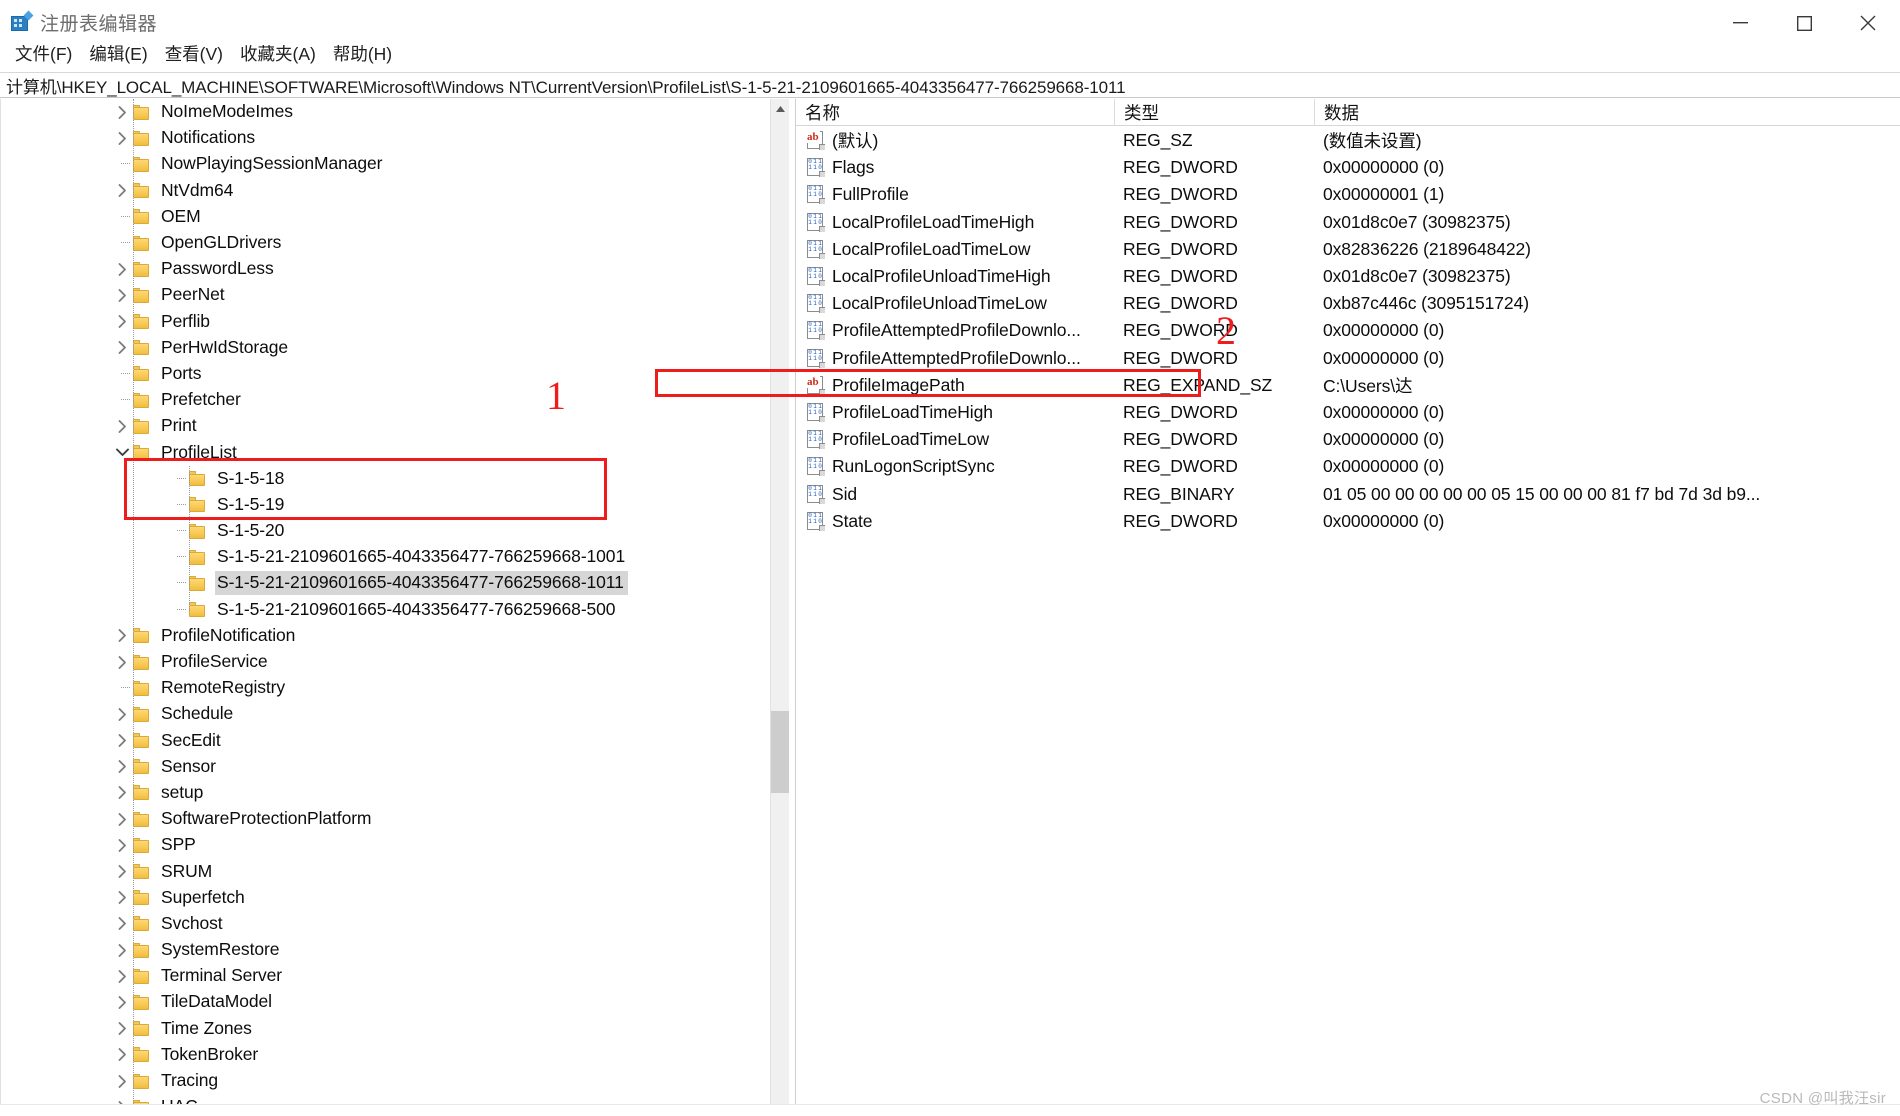  I want to click on values-row: 0 1 1 1 1 0 Flags REG_DWORD 0x00000000 (0), so click(1348, 167).